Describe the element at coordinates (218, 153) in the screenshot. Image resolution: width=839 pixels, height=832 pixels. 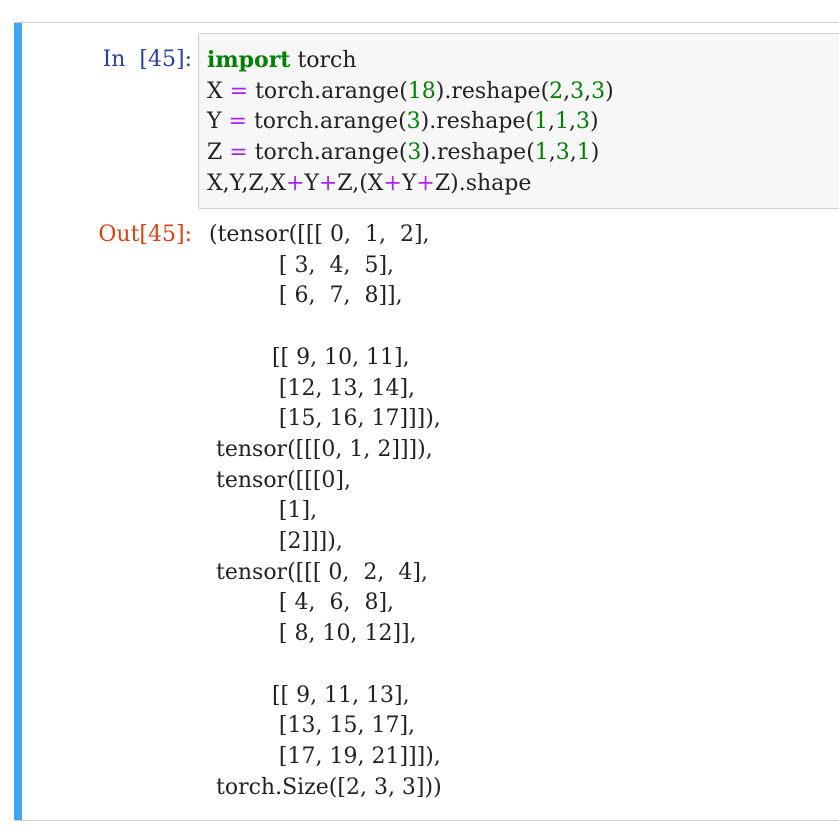
I see `code-token: Z` at that location.